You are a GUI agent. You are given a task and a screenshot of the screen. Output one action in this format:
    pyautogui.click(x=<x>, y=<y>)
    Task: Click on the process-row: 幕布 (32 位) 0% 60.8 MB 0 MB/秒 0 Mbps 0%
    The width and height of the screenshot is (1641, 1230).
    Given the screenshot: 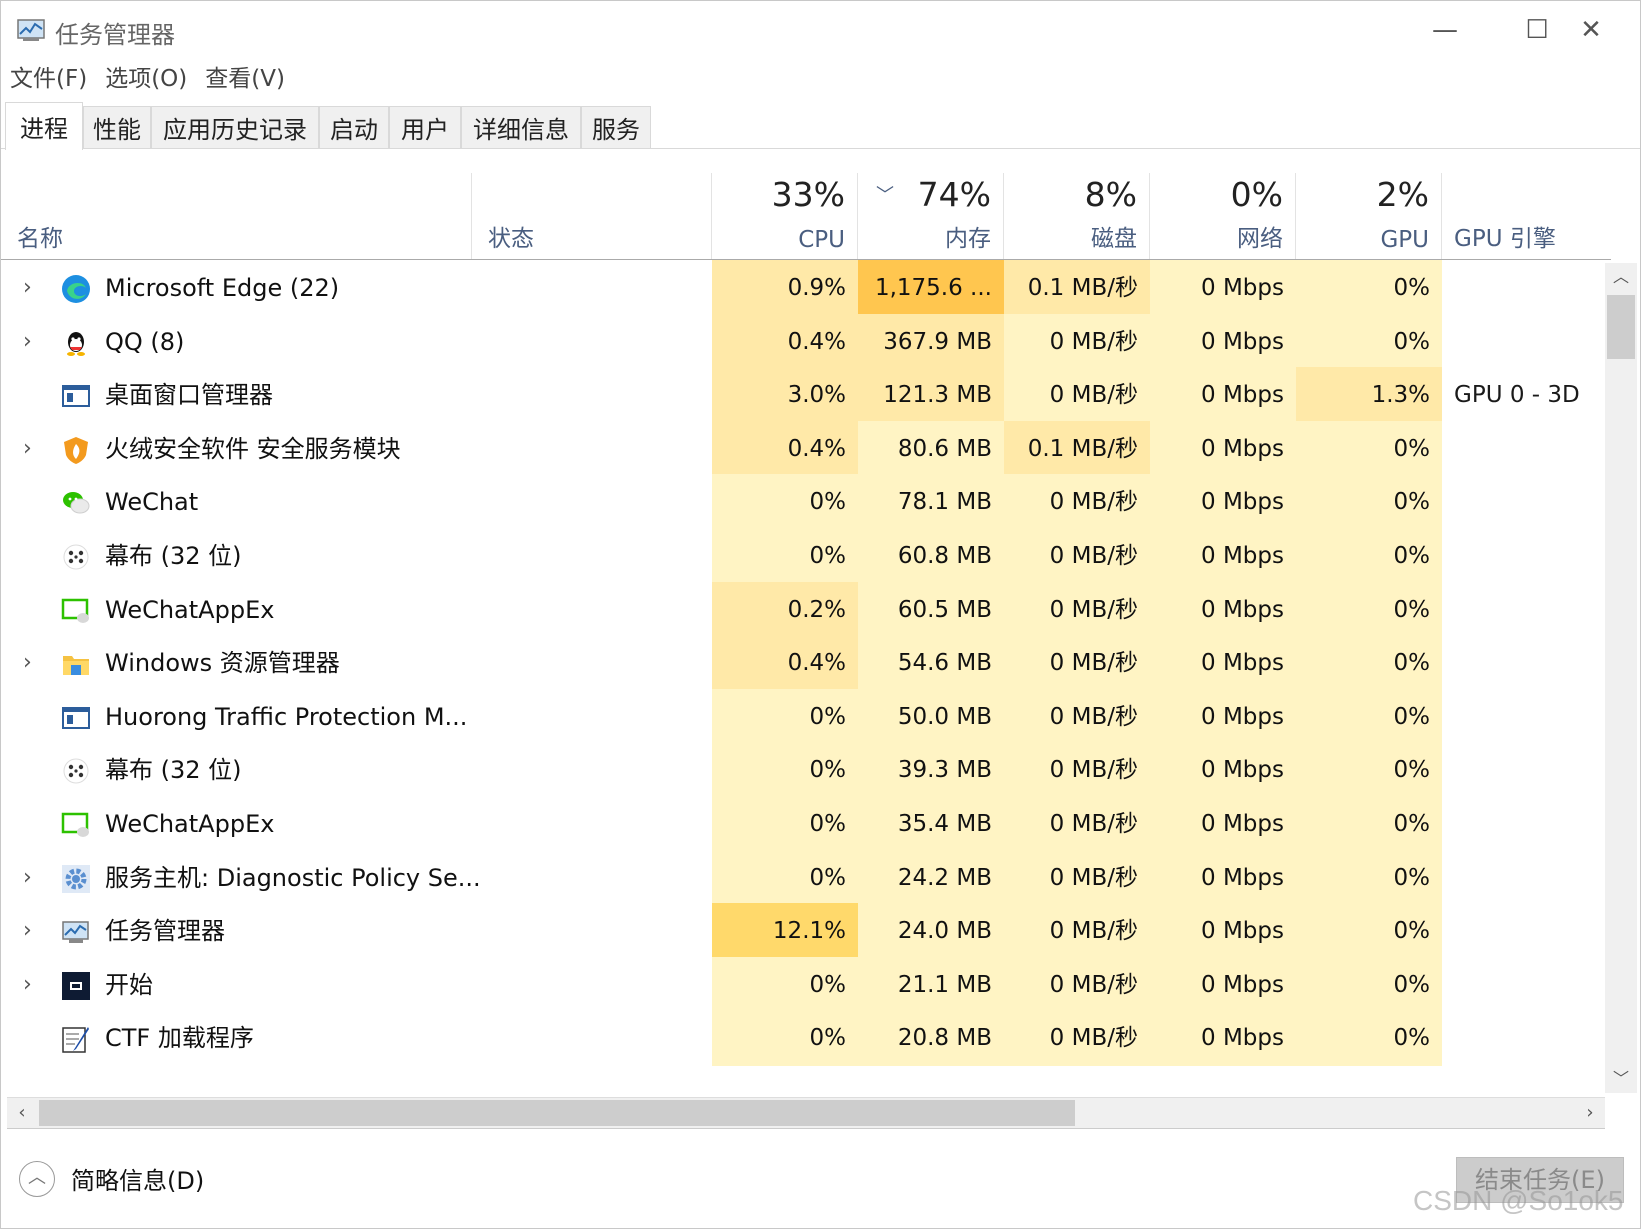 What is the action you would take?
    pyautogui.click(x=801, y=556)
    